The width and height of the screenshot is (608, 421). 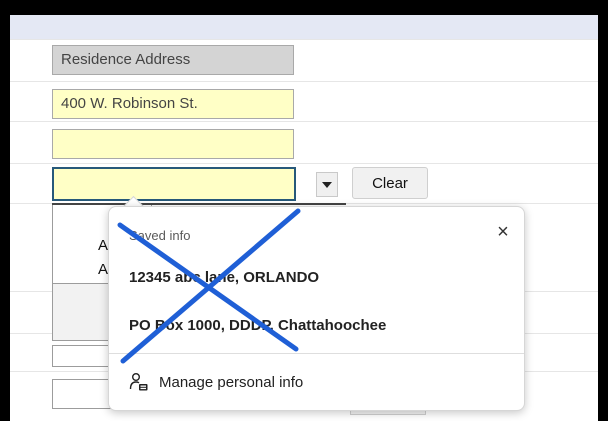 What do you see at coordinates (138, 382) in the screenshot?
I see `manage-personal-info-icon` at bounding box center [138, 382].